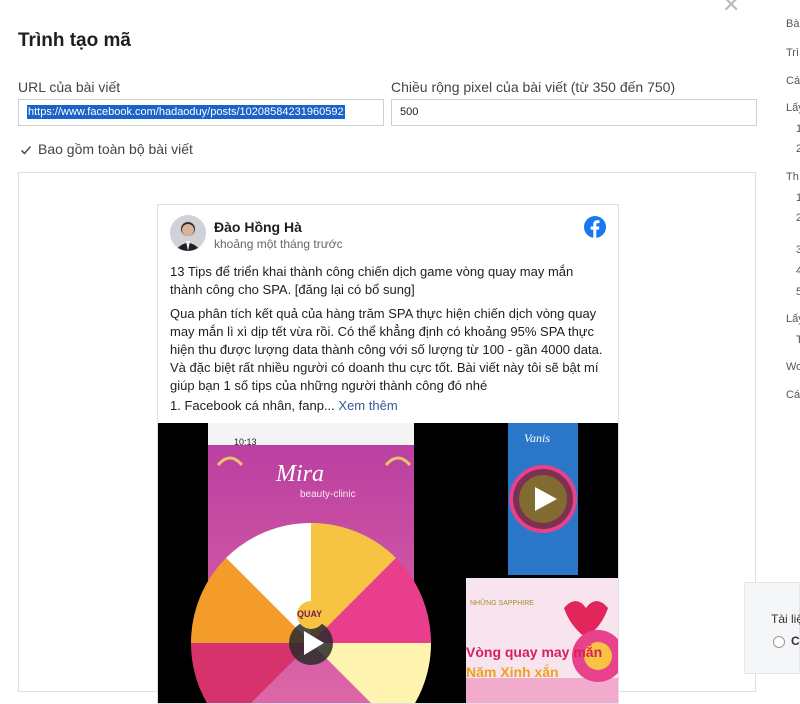 The width and height of the screenshot is (800, 704). What do you see at coordinates (74, 40) in the screenshot?
I see `dialog-title: Trình tạo mã` at bounding box center [74, 40].